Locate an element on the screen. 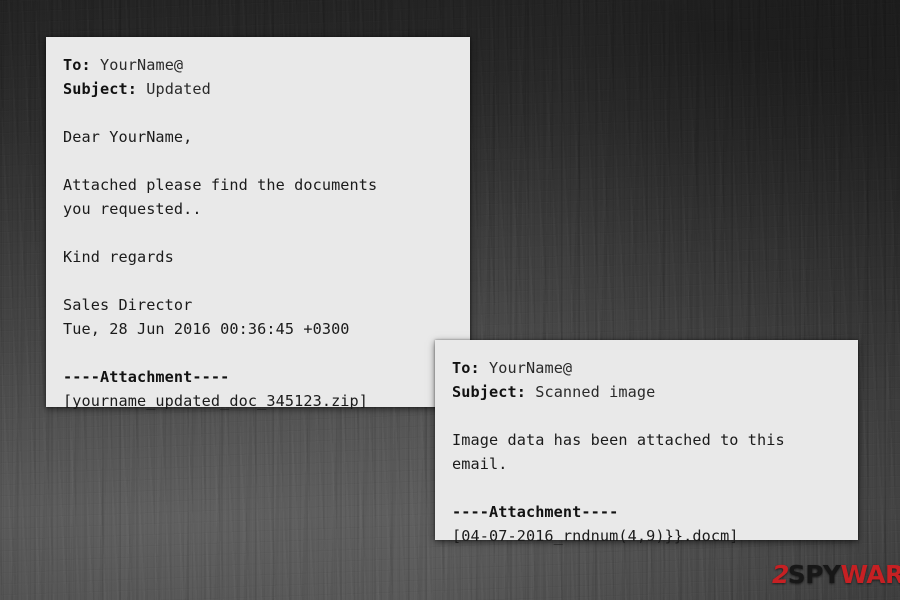 The width and height of the screenshot is (900, 600). logo-text-spy: SPY is located at coordinates (814, 574).